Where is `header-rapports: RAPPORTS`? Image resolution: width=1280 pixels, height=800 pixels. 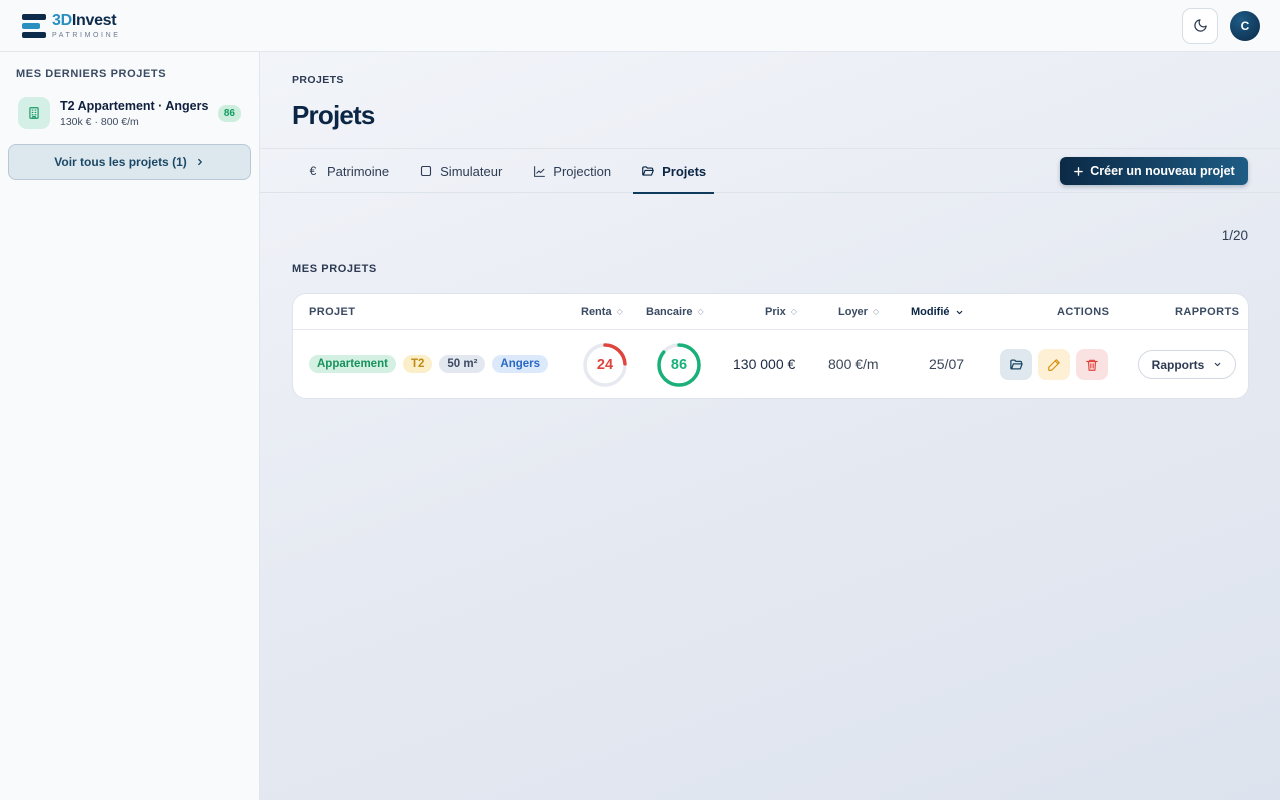 header-rapports: RAPPORTS is located at coordinates (1207, 312).